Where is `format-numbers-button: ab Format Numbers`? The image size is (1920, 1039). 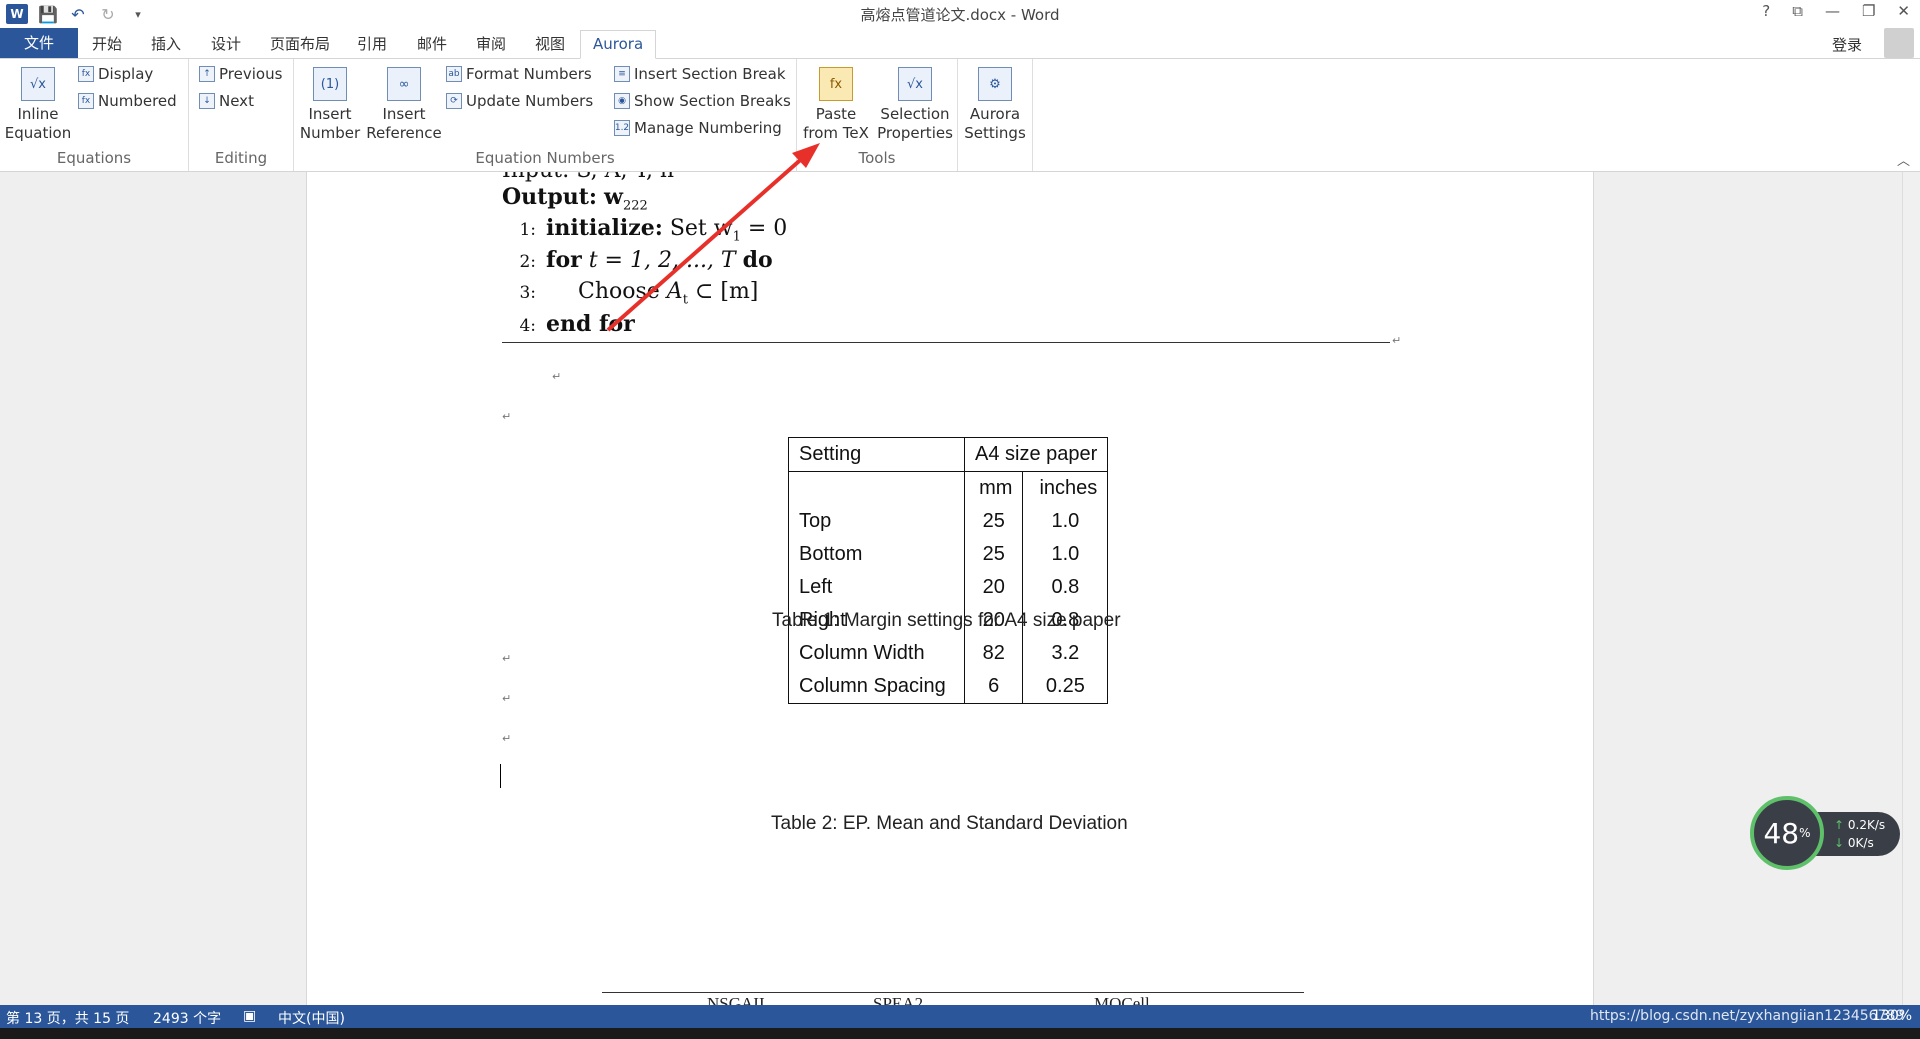 format-numbers-button: ab Format Numbers is located at coordinates (519, 74).